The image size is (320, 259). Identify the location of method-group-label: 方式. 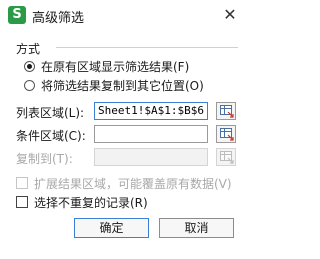
(28, 49).